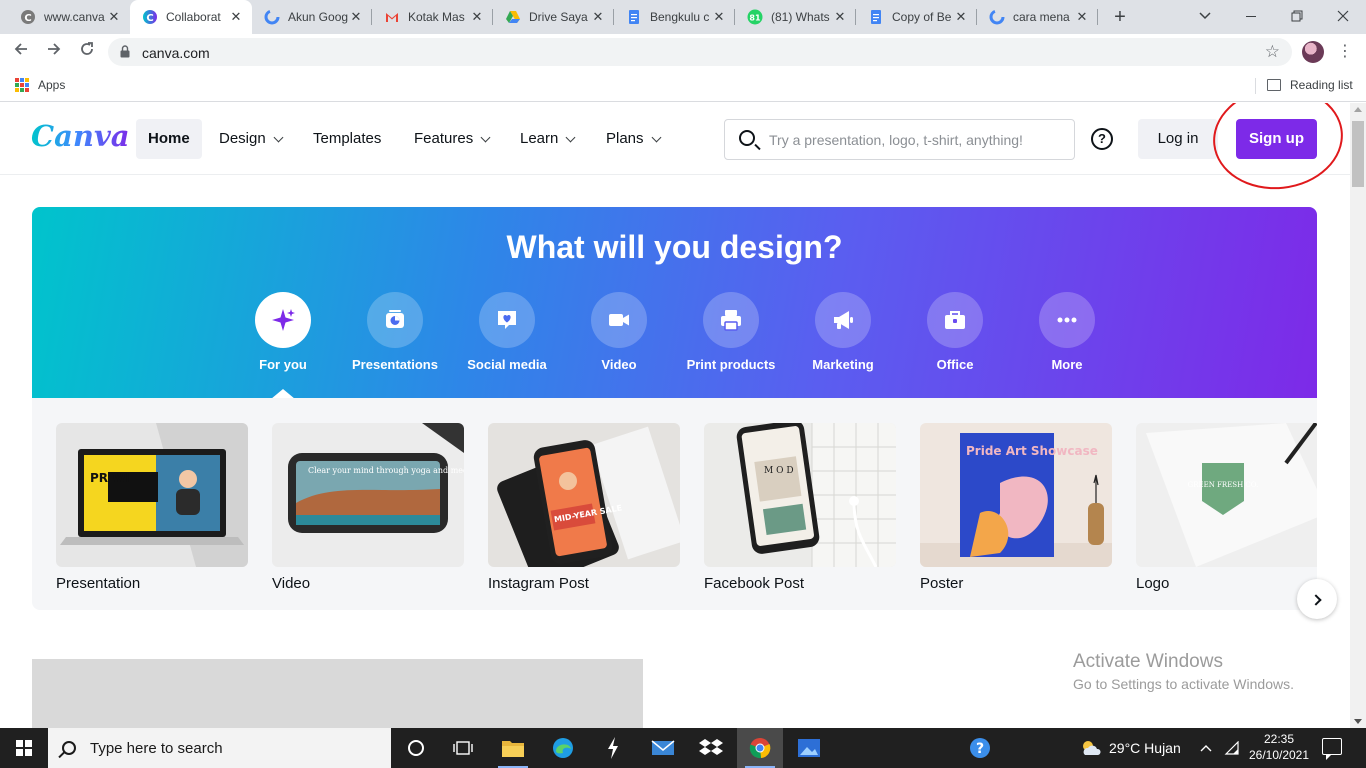 The width and height of the screenshot is (1366, 768). Describe the element at coordinates (563, 748) in the screenshot. I see `edge-button` at that location.